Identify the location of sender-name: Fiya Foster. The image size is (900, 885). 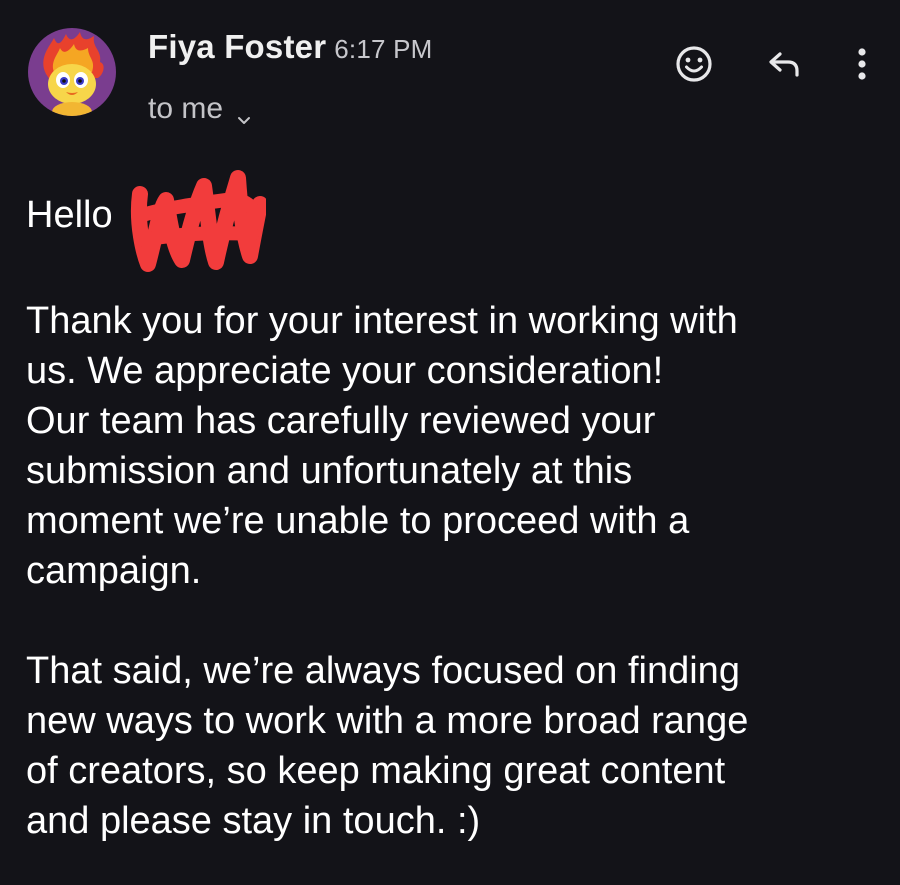
(237, 46).